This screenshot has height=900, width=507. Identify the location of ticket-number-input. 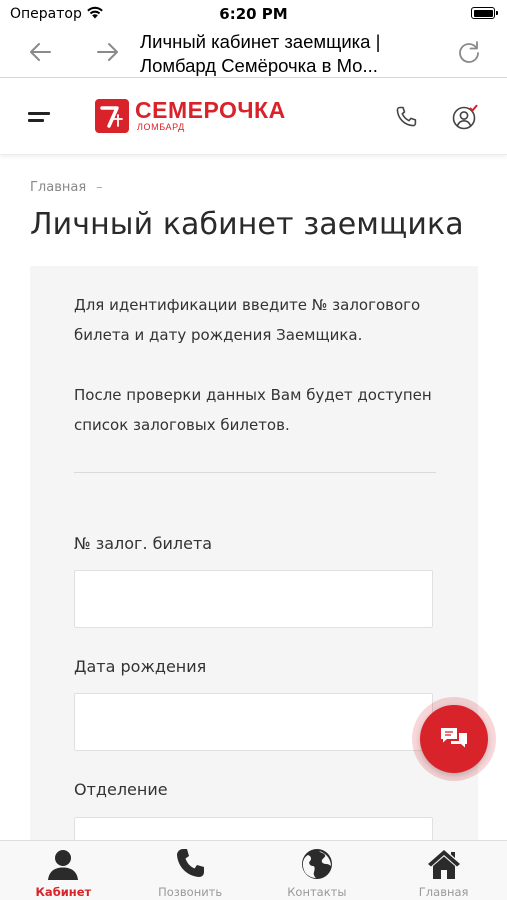
(253, 599).